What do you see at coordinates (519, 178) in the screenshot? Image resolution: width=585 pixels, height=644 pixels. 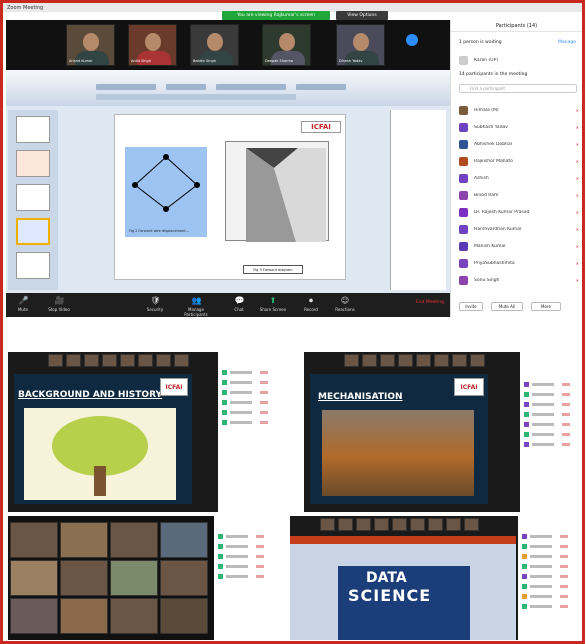 I see `participant-row: Ashish ✕` at bounding box center [519, 178].